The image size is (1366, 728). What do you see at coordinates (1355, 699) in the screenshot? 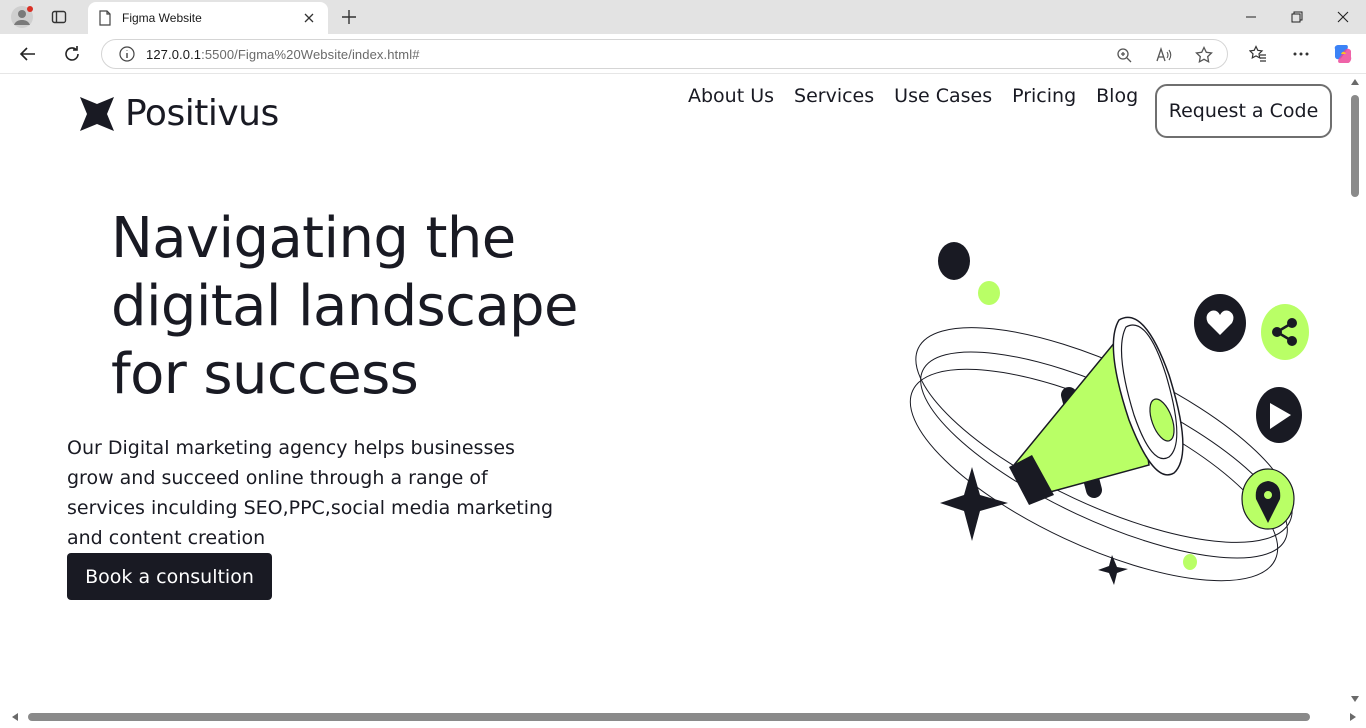
I see `scroll-down-icon` at bounding box center [1355, 699].